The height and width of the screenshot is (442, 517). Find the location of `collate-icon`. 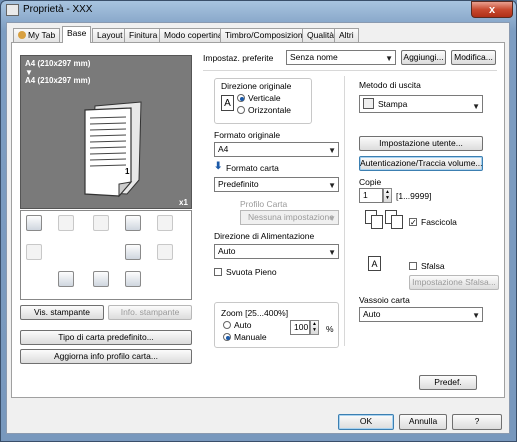

collate-icon is located at coordinates (133, 223).